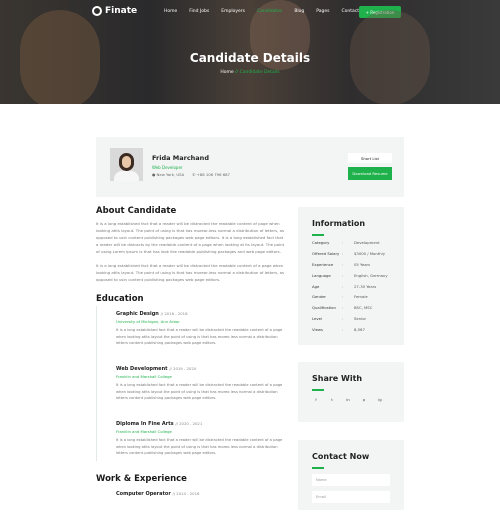  Describe the element at coordinates (316, 286) in the screenshot. I see `info-label: Age` at that location.